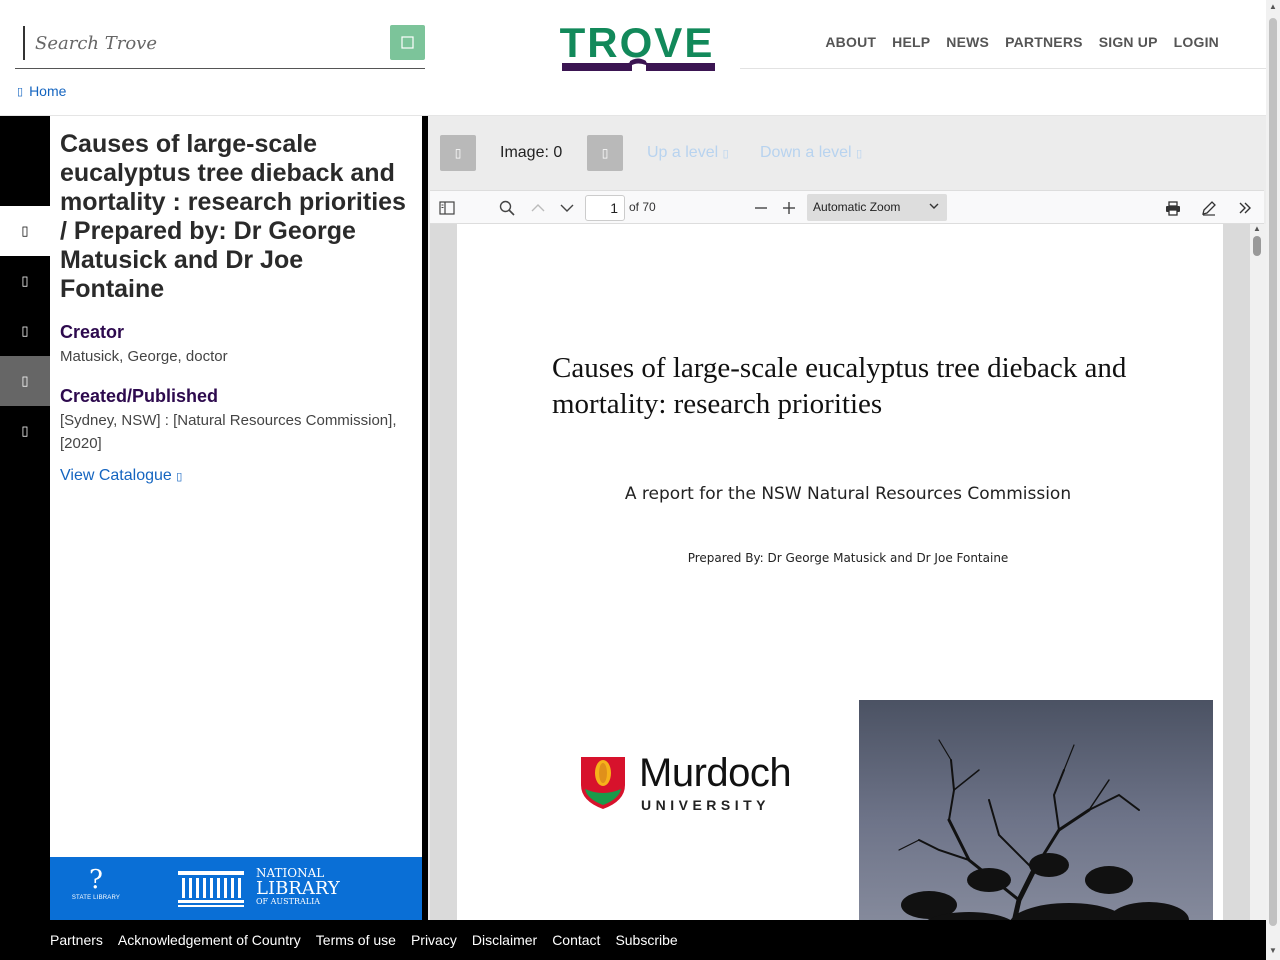  I want to click on up-level-label: Up a level, so click(683, 152).